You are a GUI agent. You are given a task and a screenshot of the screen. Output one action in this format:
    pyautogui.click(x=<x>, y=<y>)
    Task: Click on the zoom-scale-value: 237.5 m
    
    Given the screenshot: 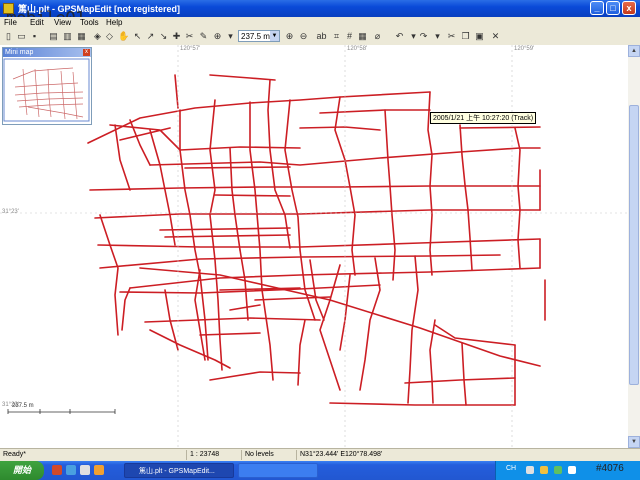 What is the action you would take?
    pyautogui.click(x=255, y=36)
    